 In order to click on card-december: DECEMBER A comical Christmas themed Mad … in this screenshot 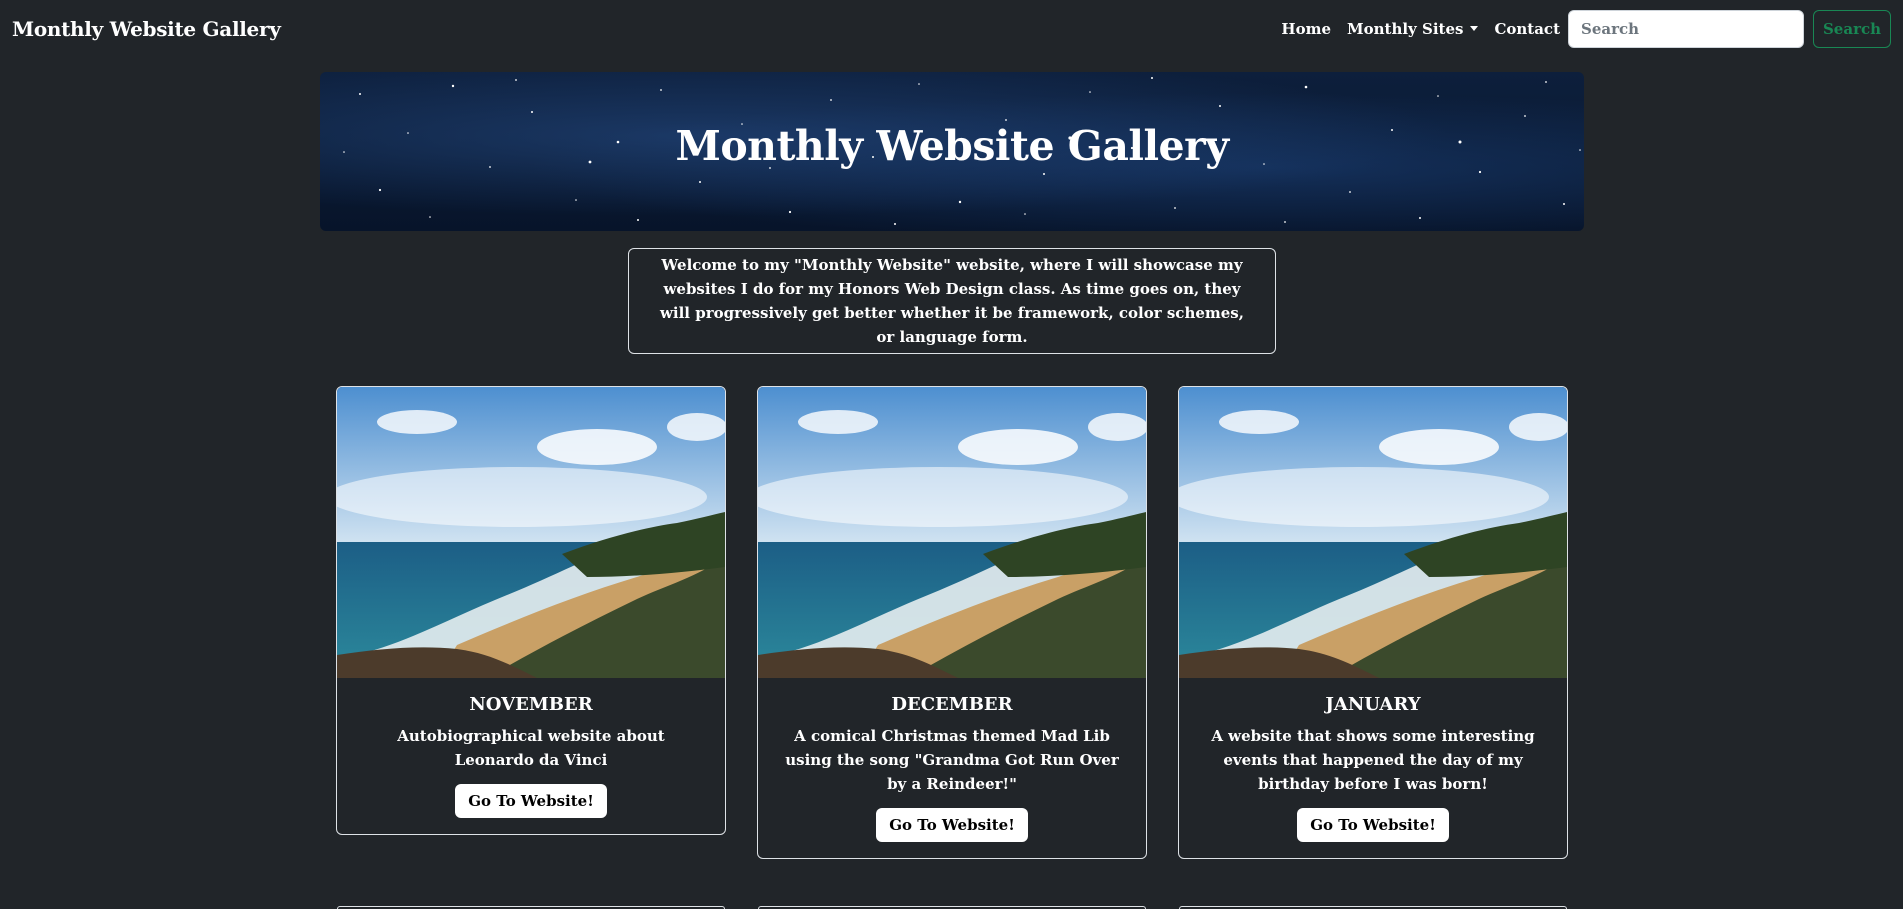, I will do `click(952, 622)`.